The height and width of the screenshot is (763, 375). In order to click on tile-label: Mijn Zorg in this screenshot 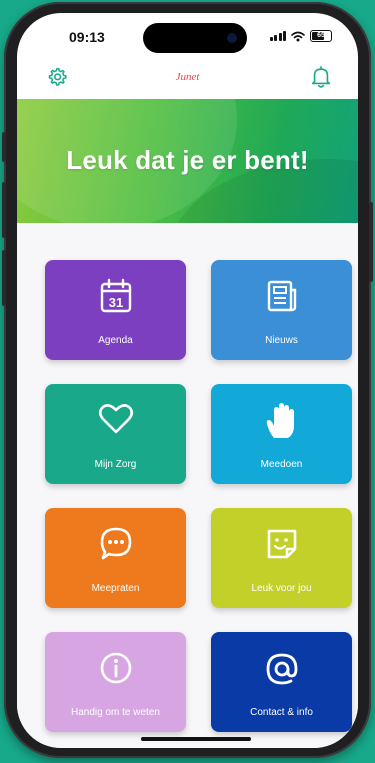, I will do `click(115, 464)`.